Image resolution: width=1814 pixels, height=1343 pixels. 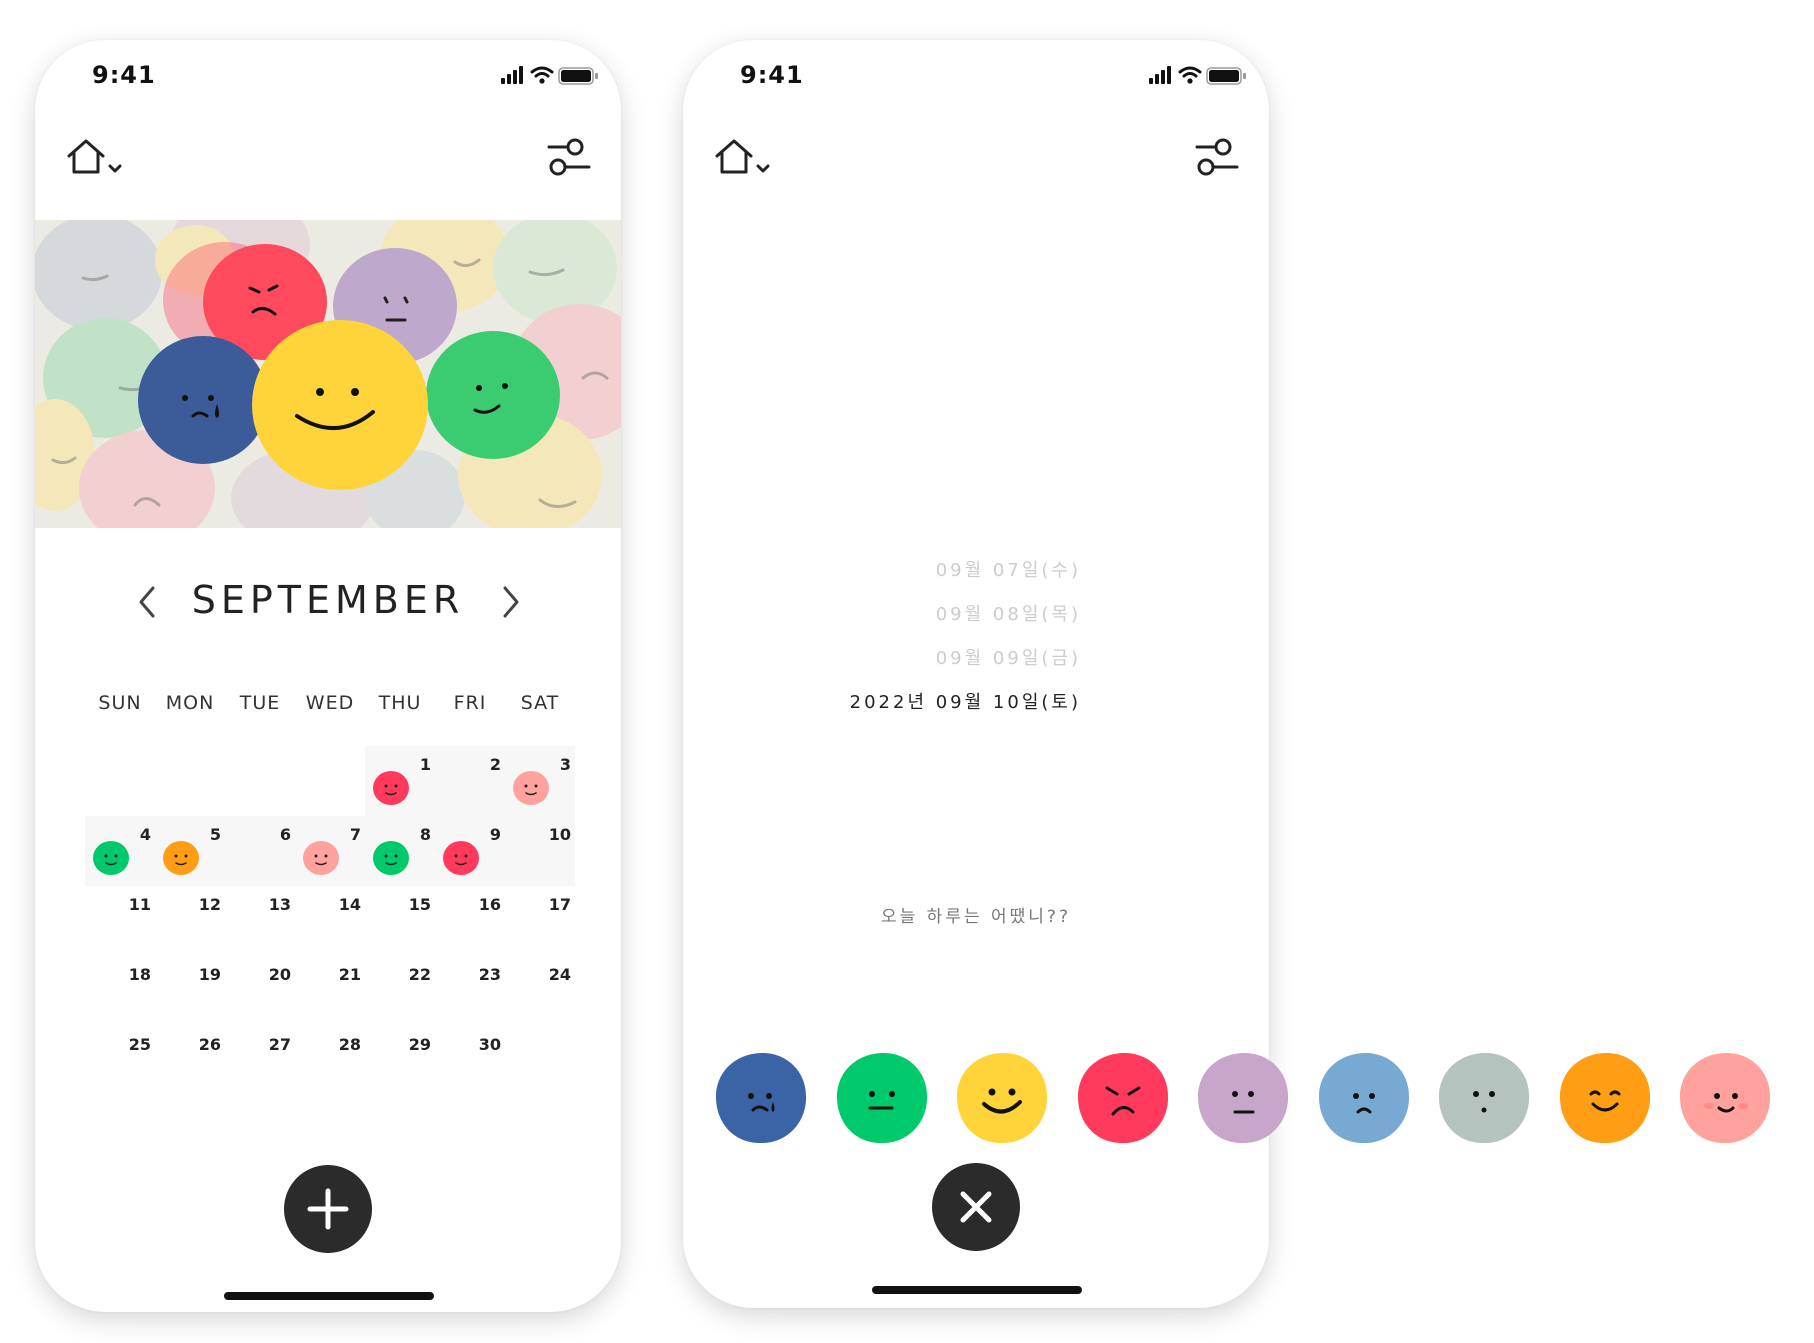 I want to click on status-time: 9:41, so click(x=124, y=75).